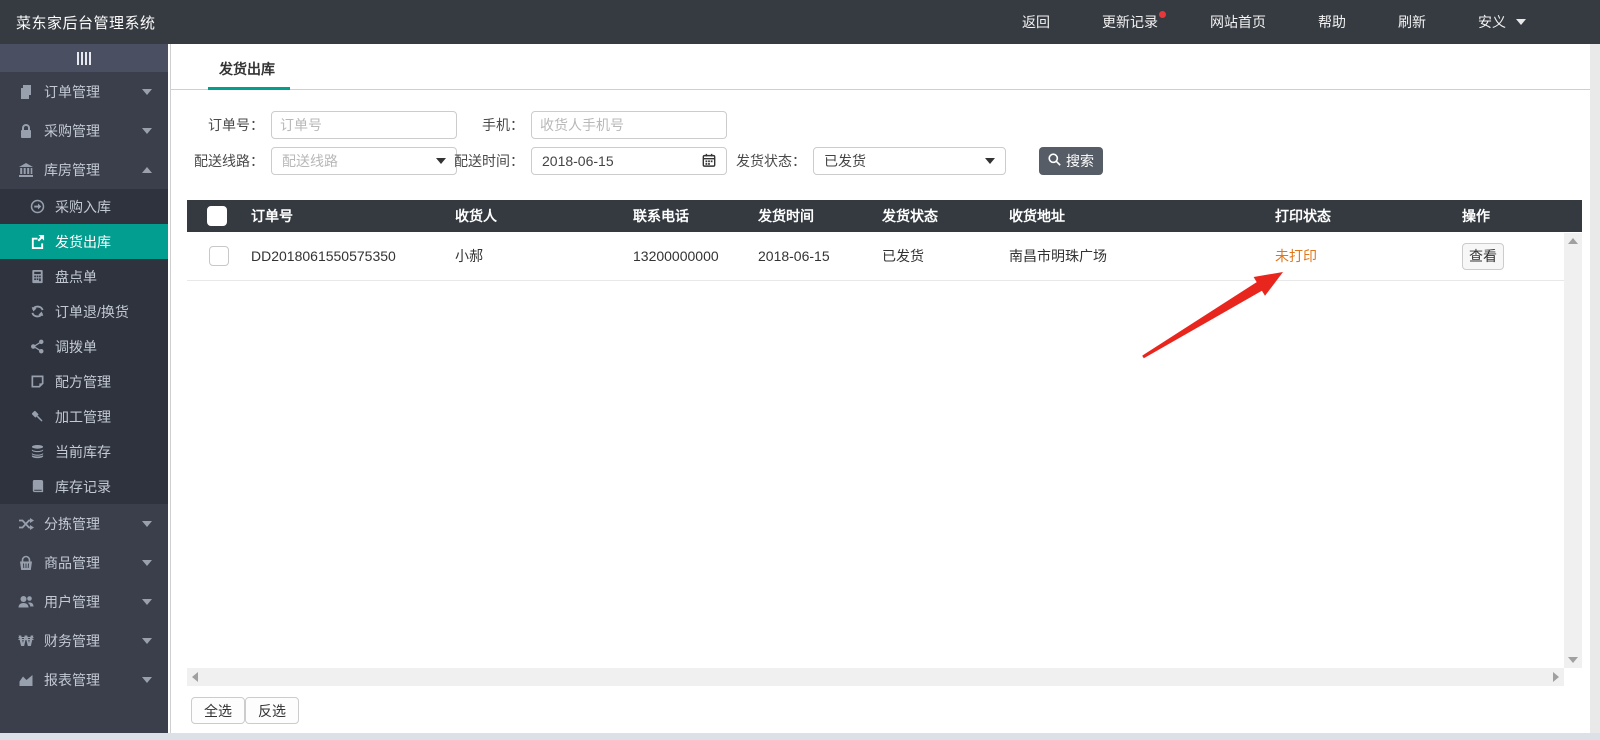  I want to click on username: 安义, so click(1492, 22).